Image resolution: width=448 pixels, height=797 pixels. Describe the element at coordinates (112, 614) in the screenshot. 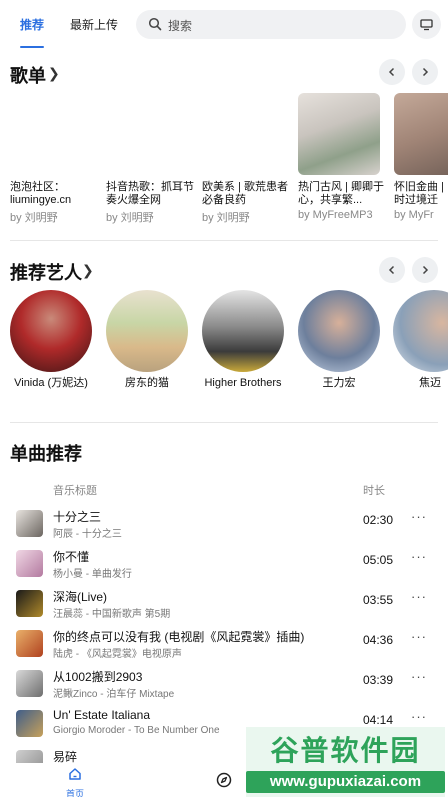

I see `song-artist-album: 汪晨蕊 - 中国新歌声 第5期` at that location.